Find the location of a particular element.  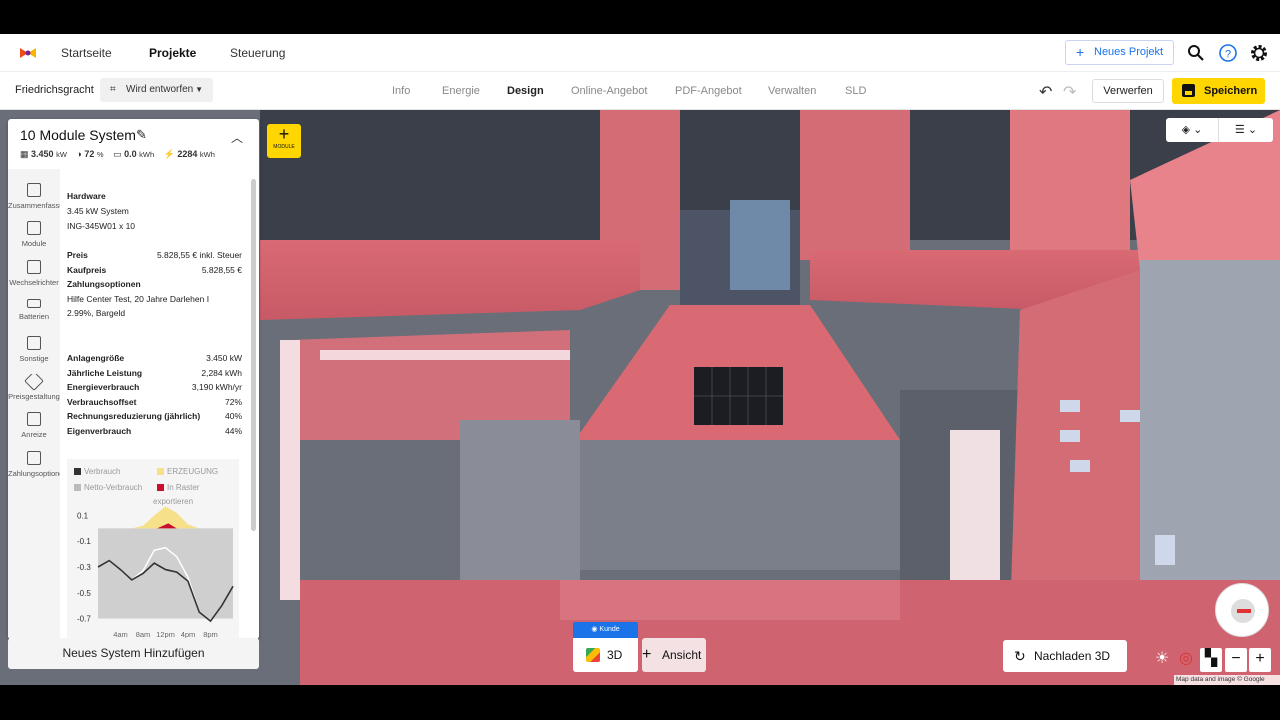

sidebar-item-anreize: Anreize is located at coordinates (34, 425).